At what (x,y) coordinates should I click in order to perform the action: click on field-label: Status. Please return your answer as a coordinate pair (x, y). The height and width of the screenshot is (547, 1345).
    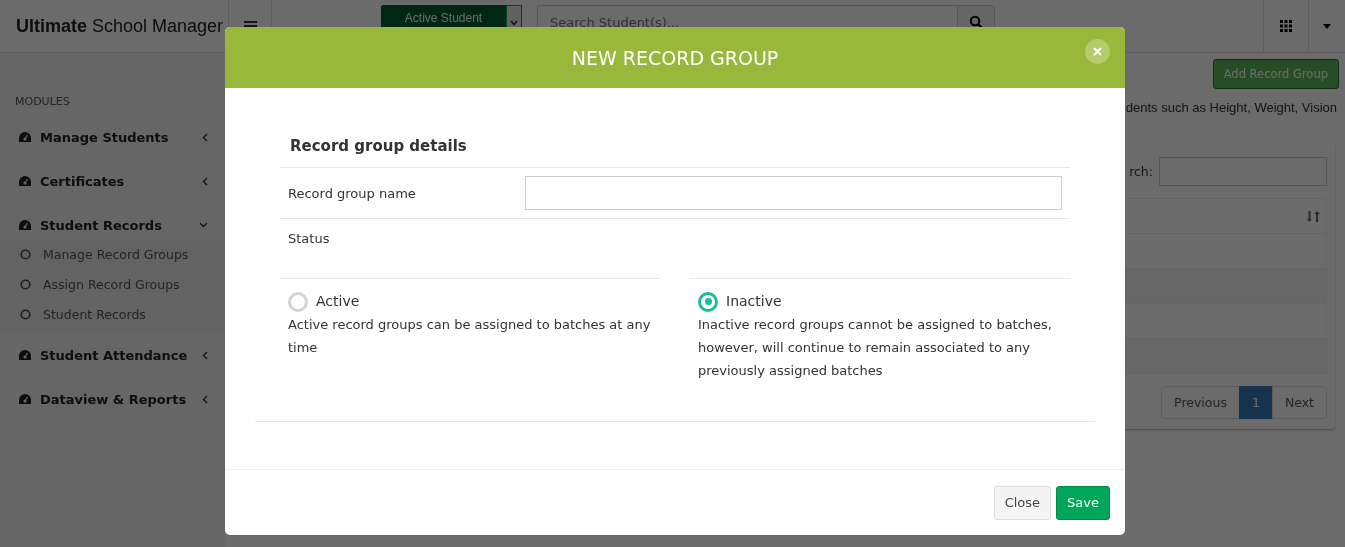
    Looking at the image, I should click on (309, 238).